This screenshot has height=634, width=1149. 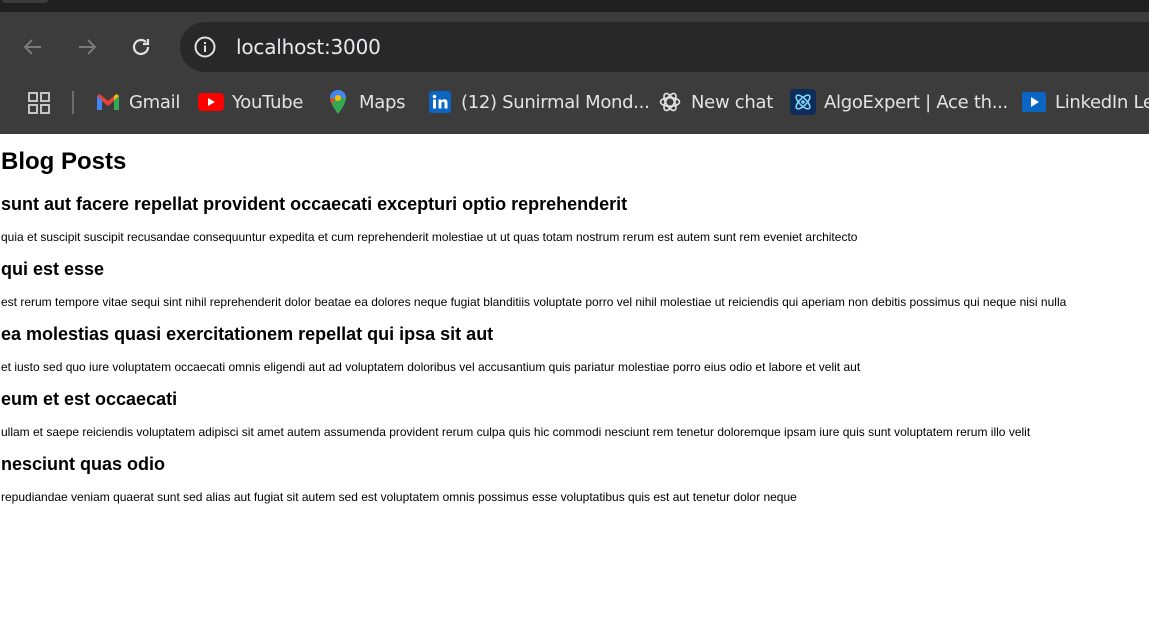 I want to click on bookmark-label: LinkedIn Lea, so click(x=1102, y=102).